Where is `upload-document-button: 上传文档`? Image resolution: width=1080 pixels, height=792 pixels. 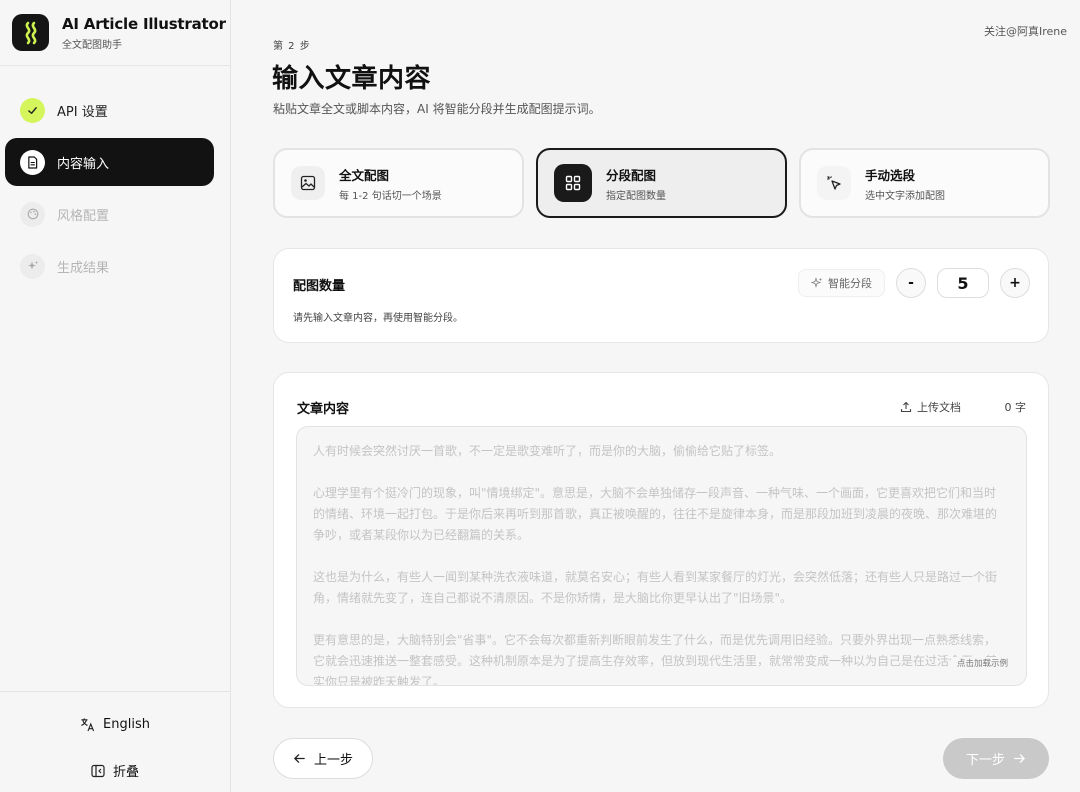
upload-document-button: 上传文档 is located at coordinates (930, 407).